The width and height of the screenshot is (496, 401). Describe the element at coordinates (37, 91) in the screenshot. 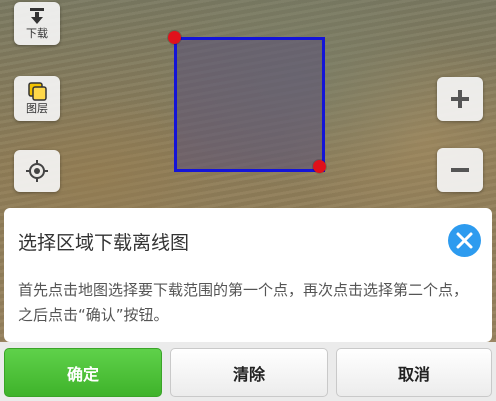

I see `layers-icon` at that location.